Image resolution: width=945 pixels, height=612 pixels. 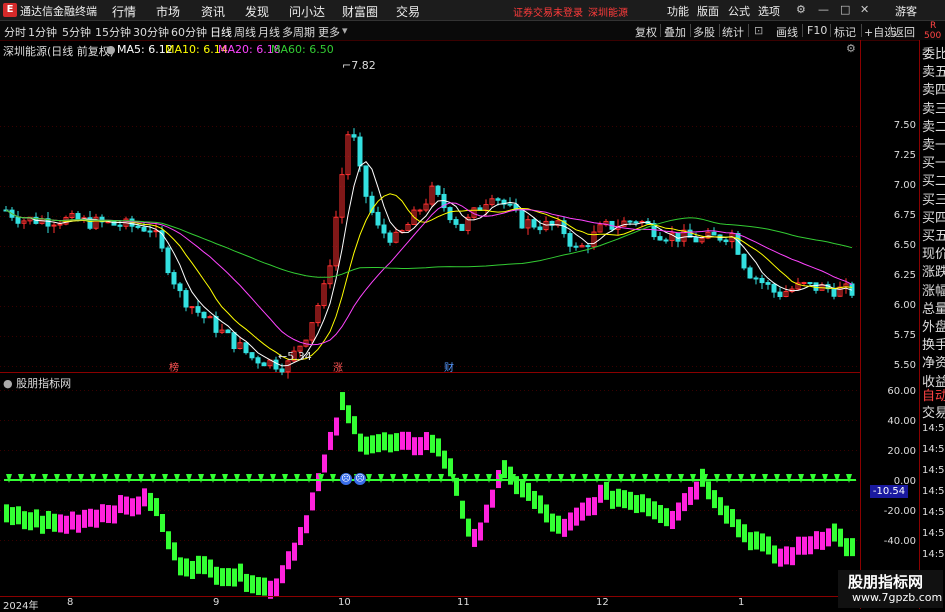 I want to click on tag-limit-up: 涨, so click(x=338, y=366).